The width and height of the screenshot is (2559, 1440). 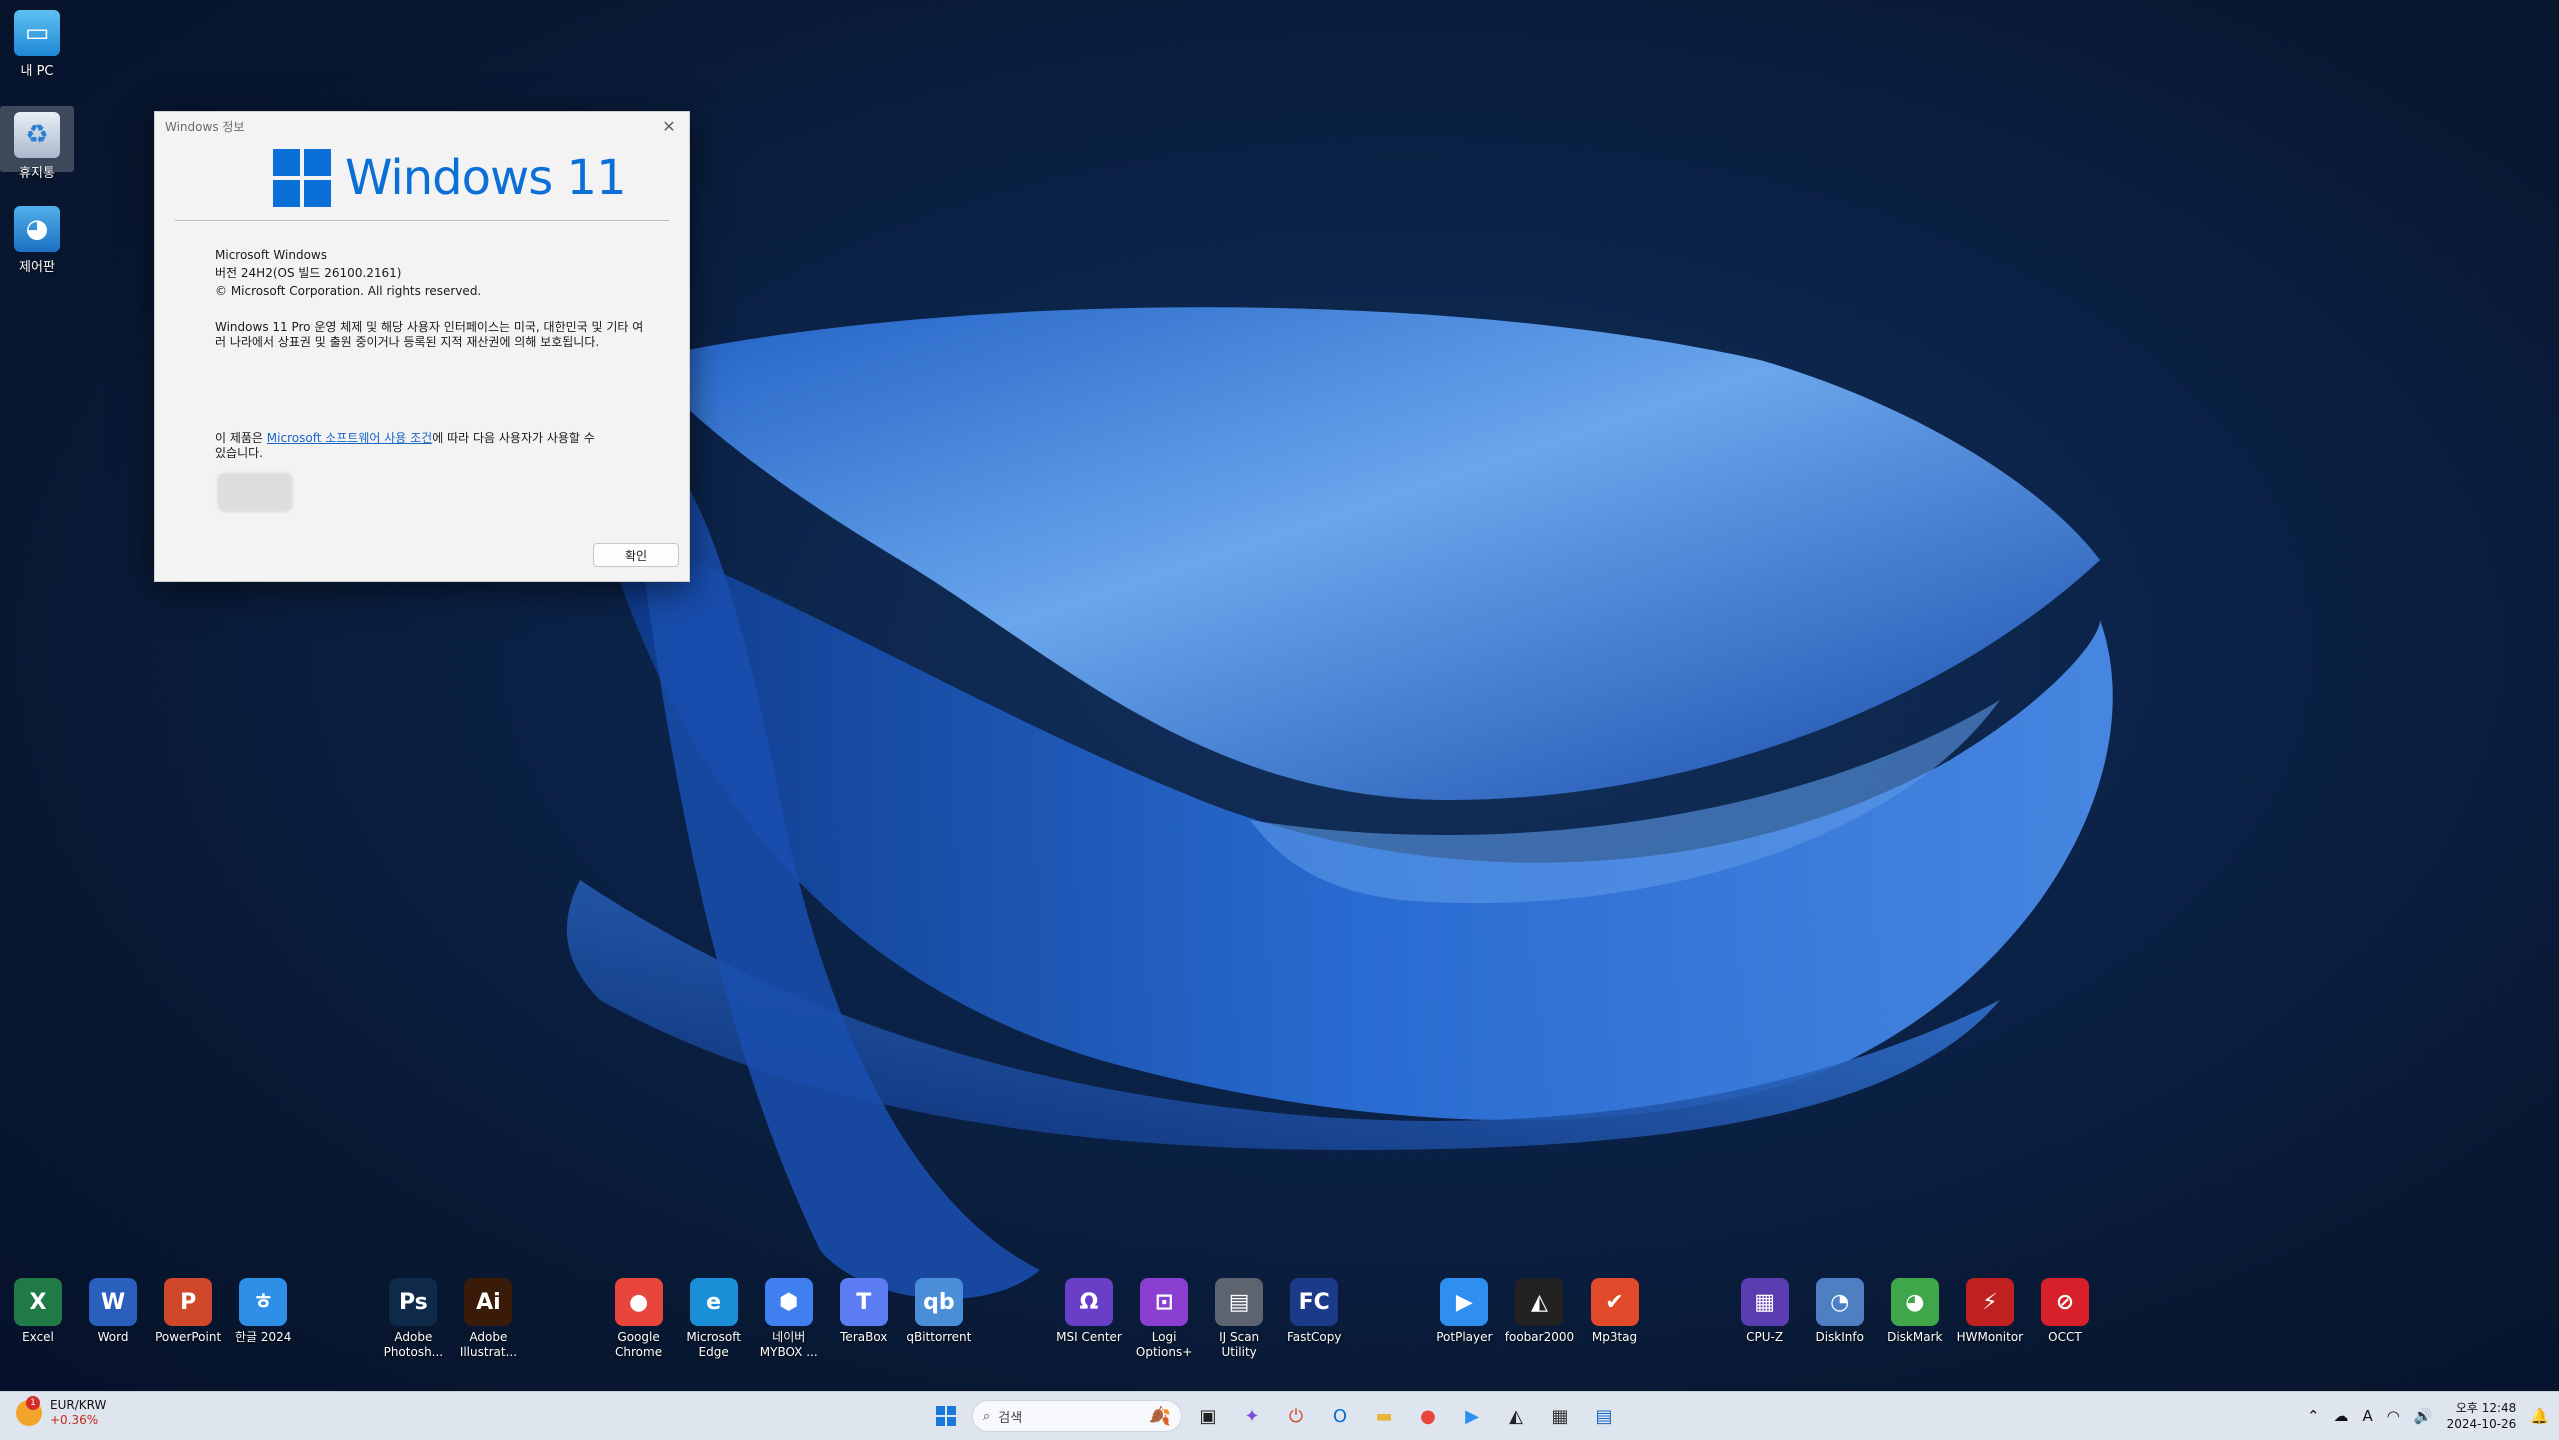 What do you see at coordinates (1990, 1311) in the screenshot?
I see `desktop-shortcut: ⚡ HWMonitor` at bounding box center [1990, 1311].